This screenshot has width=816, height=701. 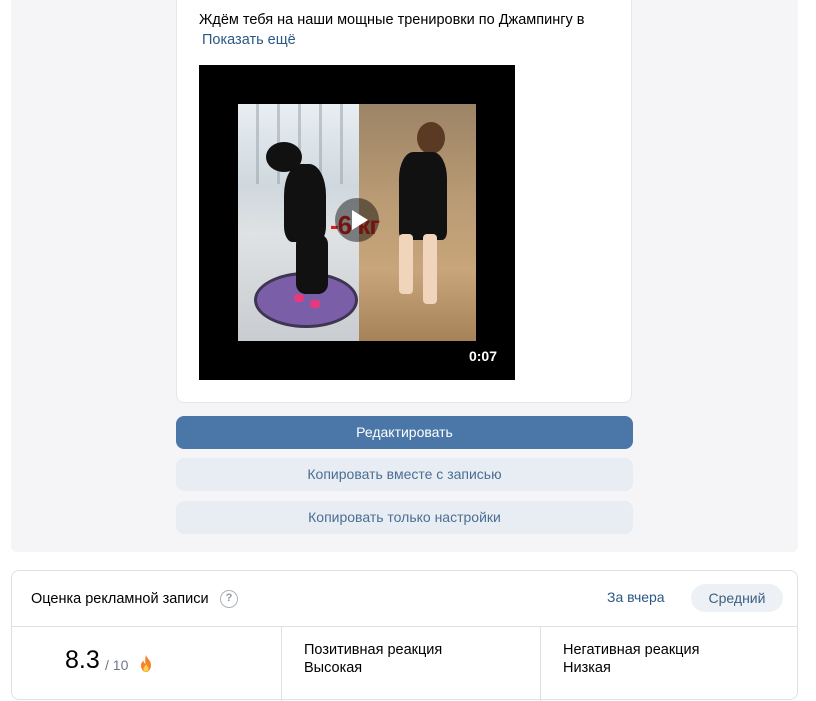 I want to click on show-more-link: Показать ещё, so click(x=249, y=40).